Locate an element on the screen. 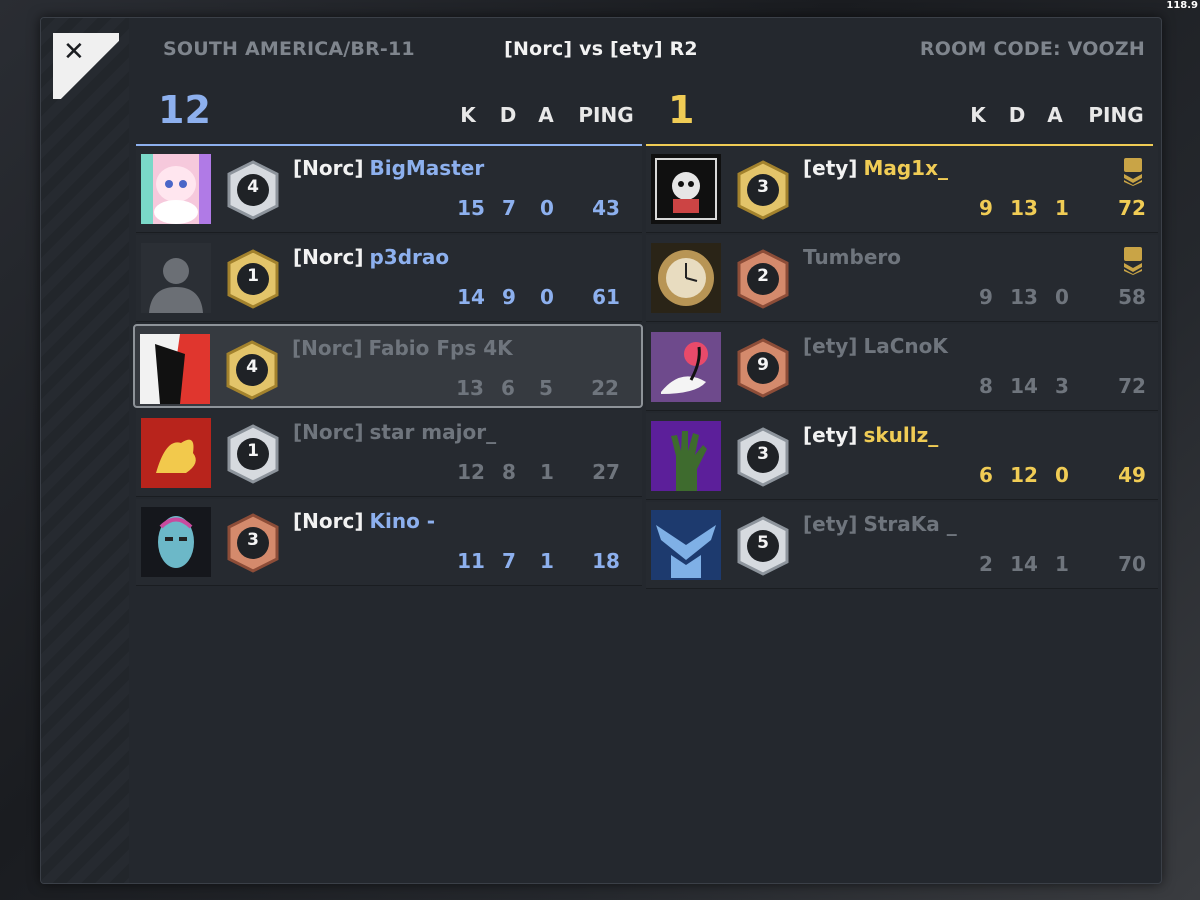  player-row: 1 [Norc] p3drao 14 9 0 61 is located at coordinates (389, 278).